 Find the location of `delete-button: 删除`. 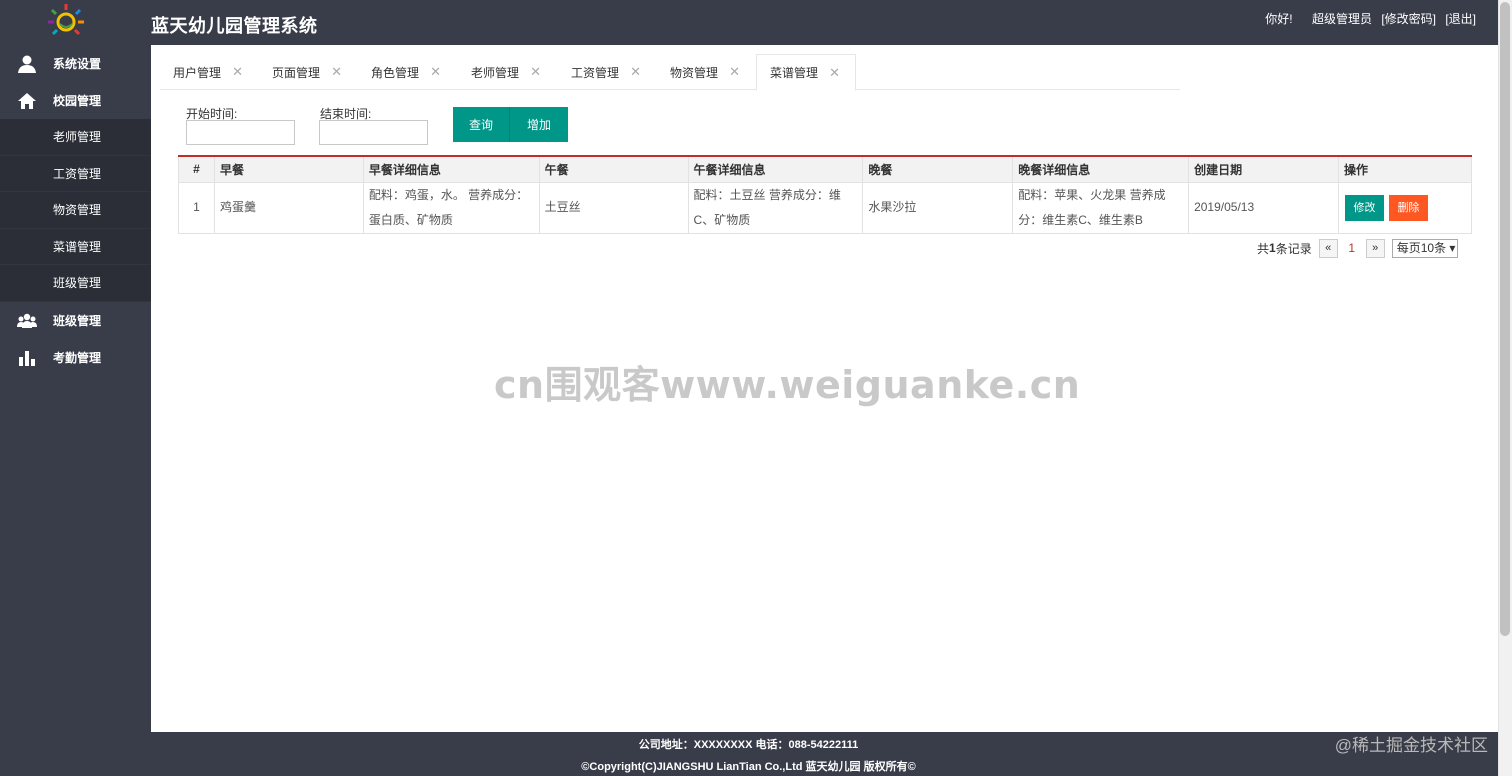

delete-button: 删除 is located at coordinates (1408, 207).